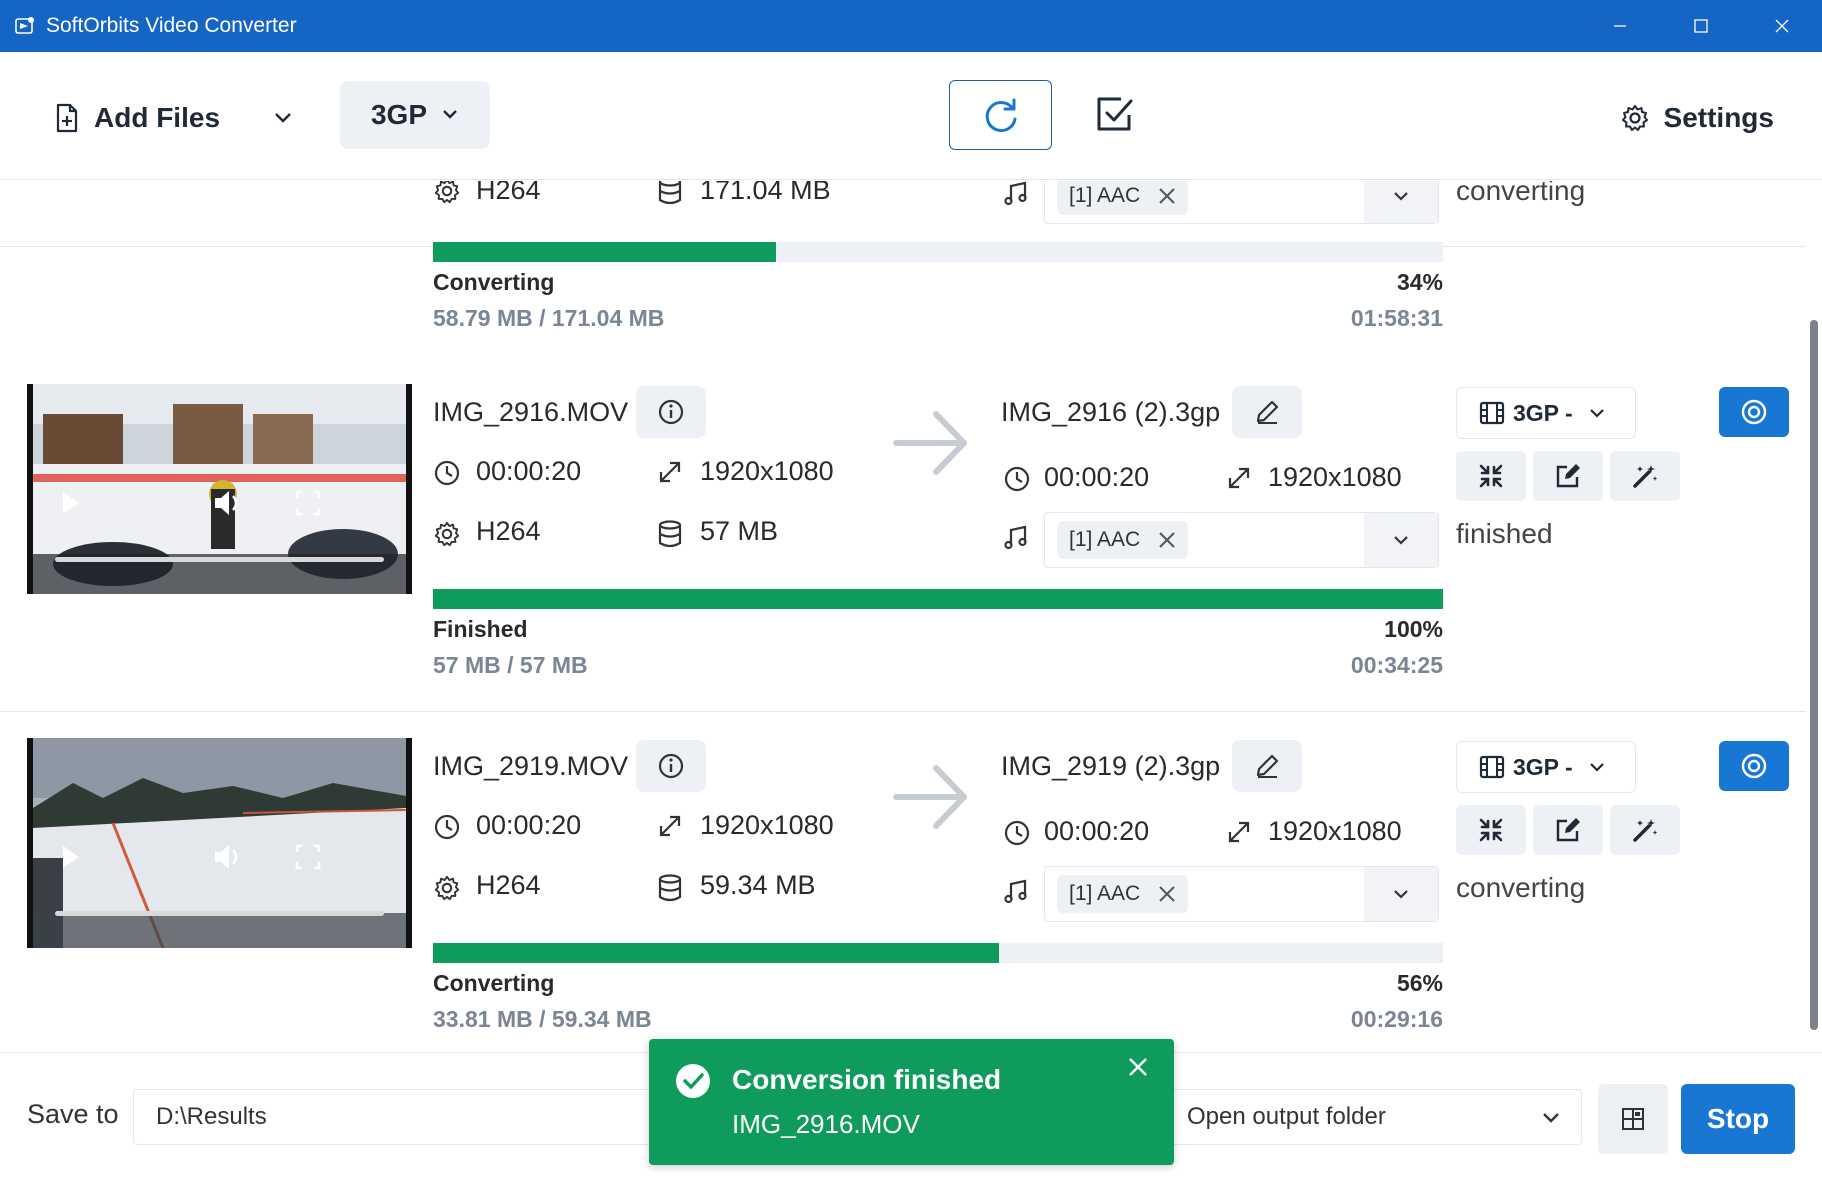  I want to click on progress-label: Converting, so click(494, 983).